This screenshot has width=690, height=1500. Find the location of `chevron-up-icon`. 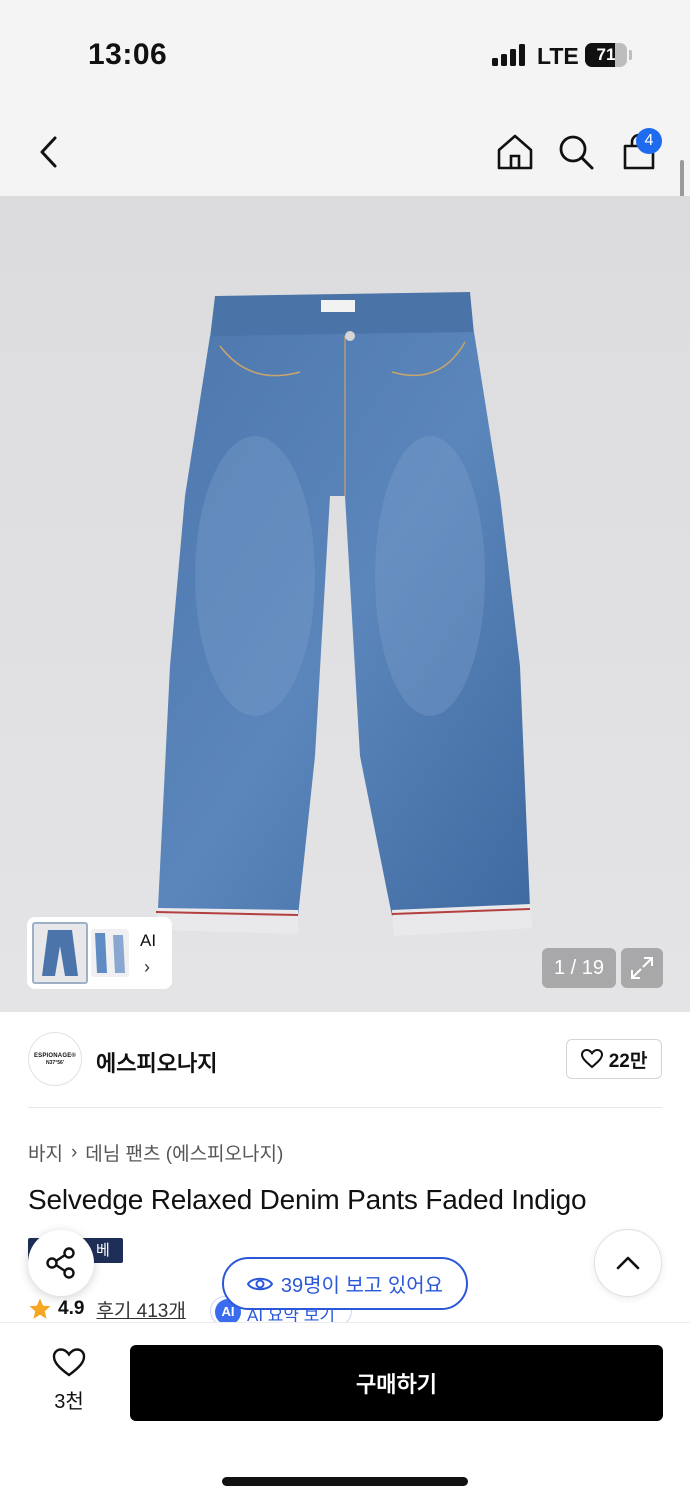

chevron-up-icon is located at coordinates (628, 1263).